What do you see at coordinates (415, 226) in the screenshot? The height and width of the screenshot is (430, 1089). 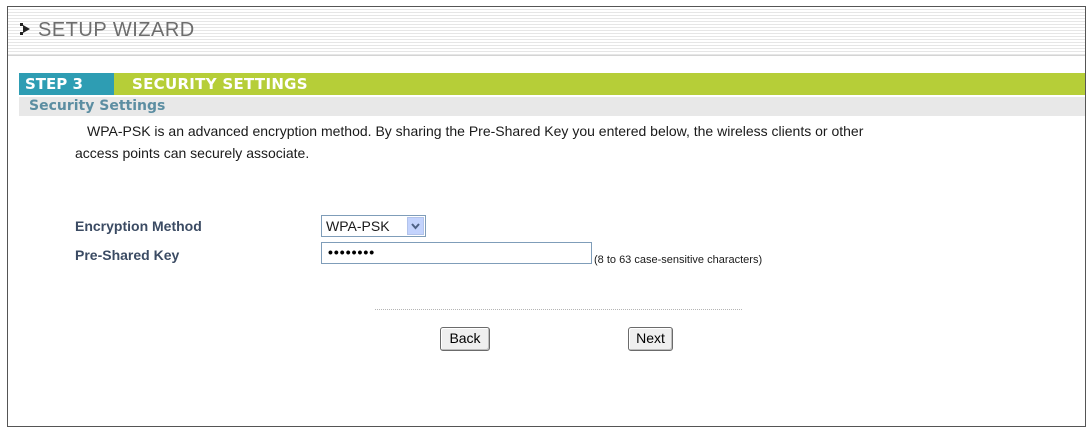 I see `chevron-down-icon` at bounding box center [415, 226].